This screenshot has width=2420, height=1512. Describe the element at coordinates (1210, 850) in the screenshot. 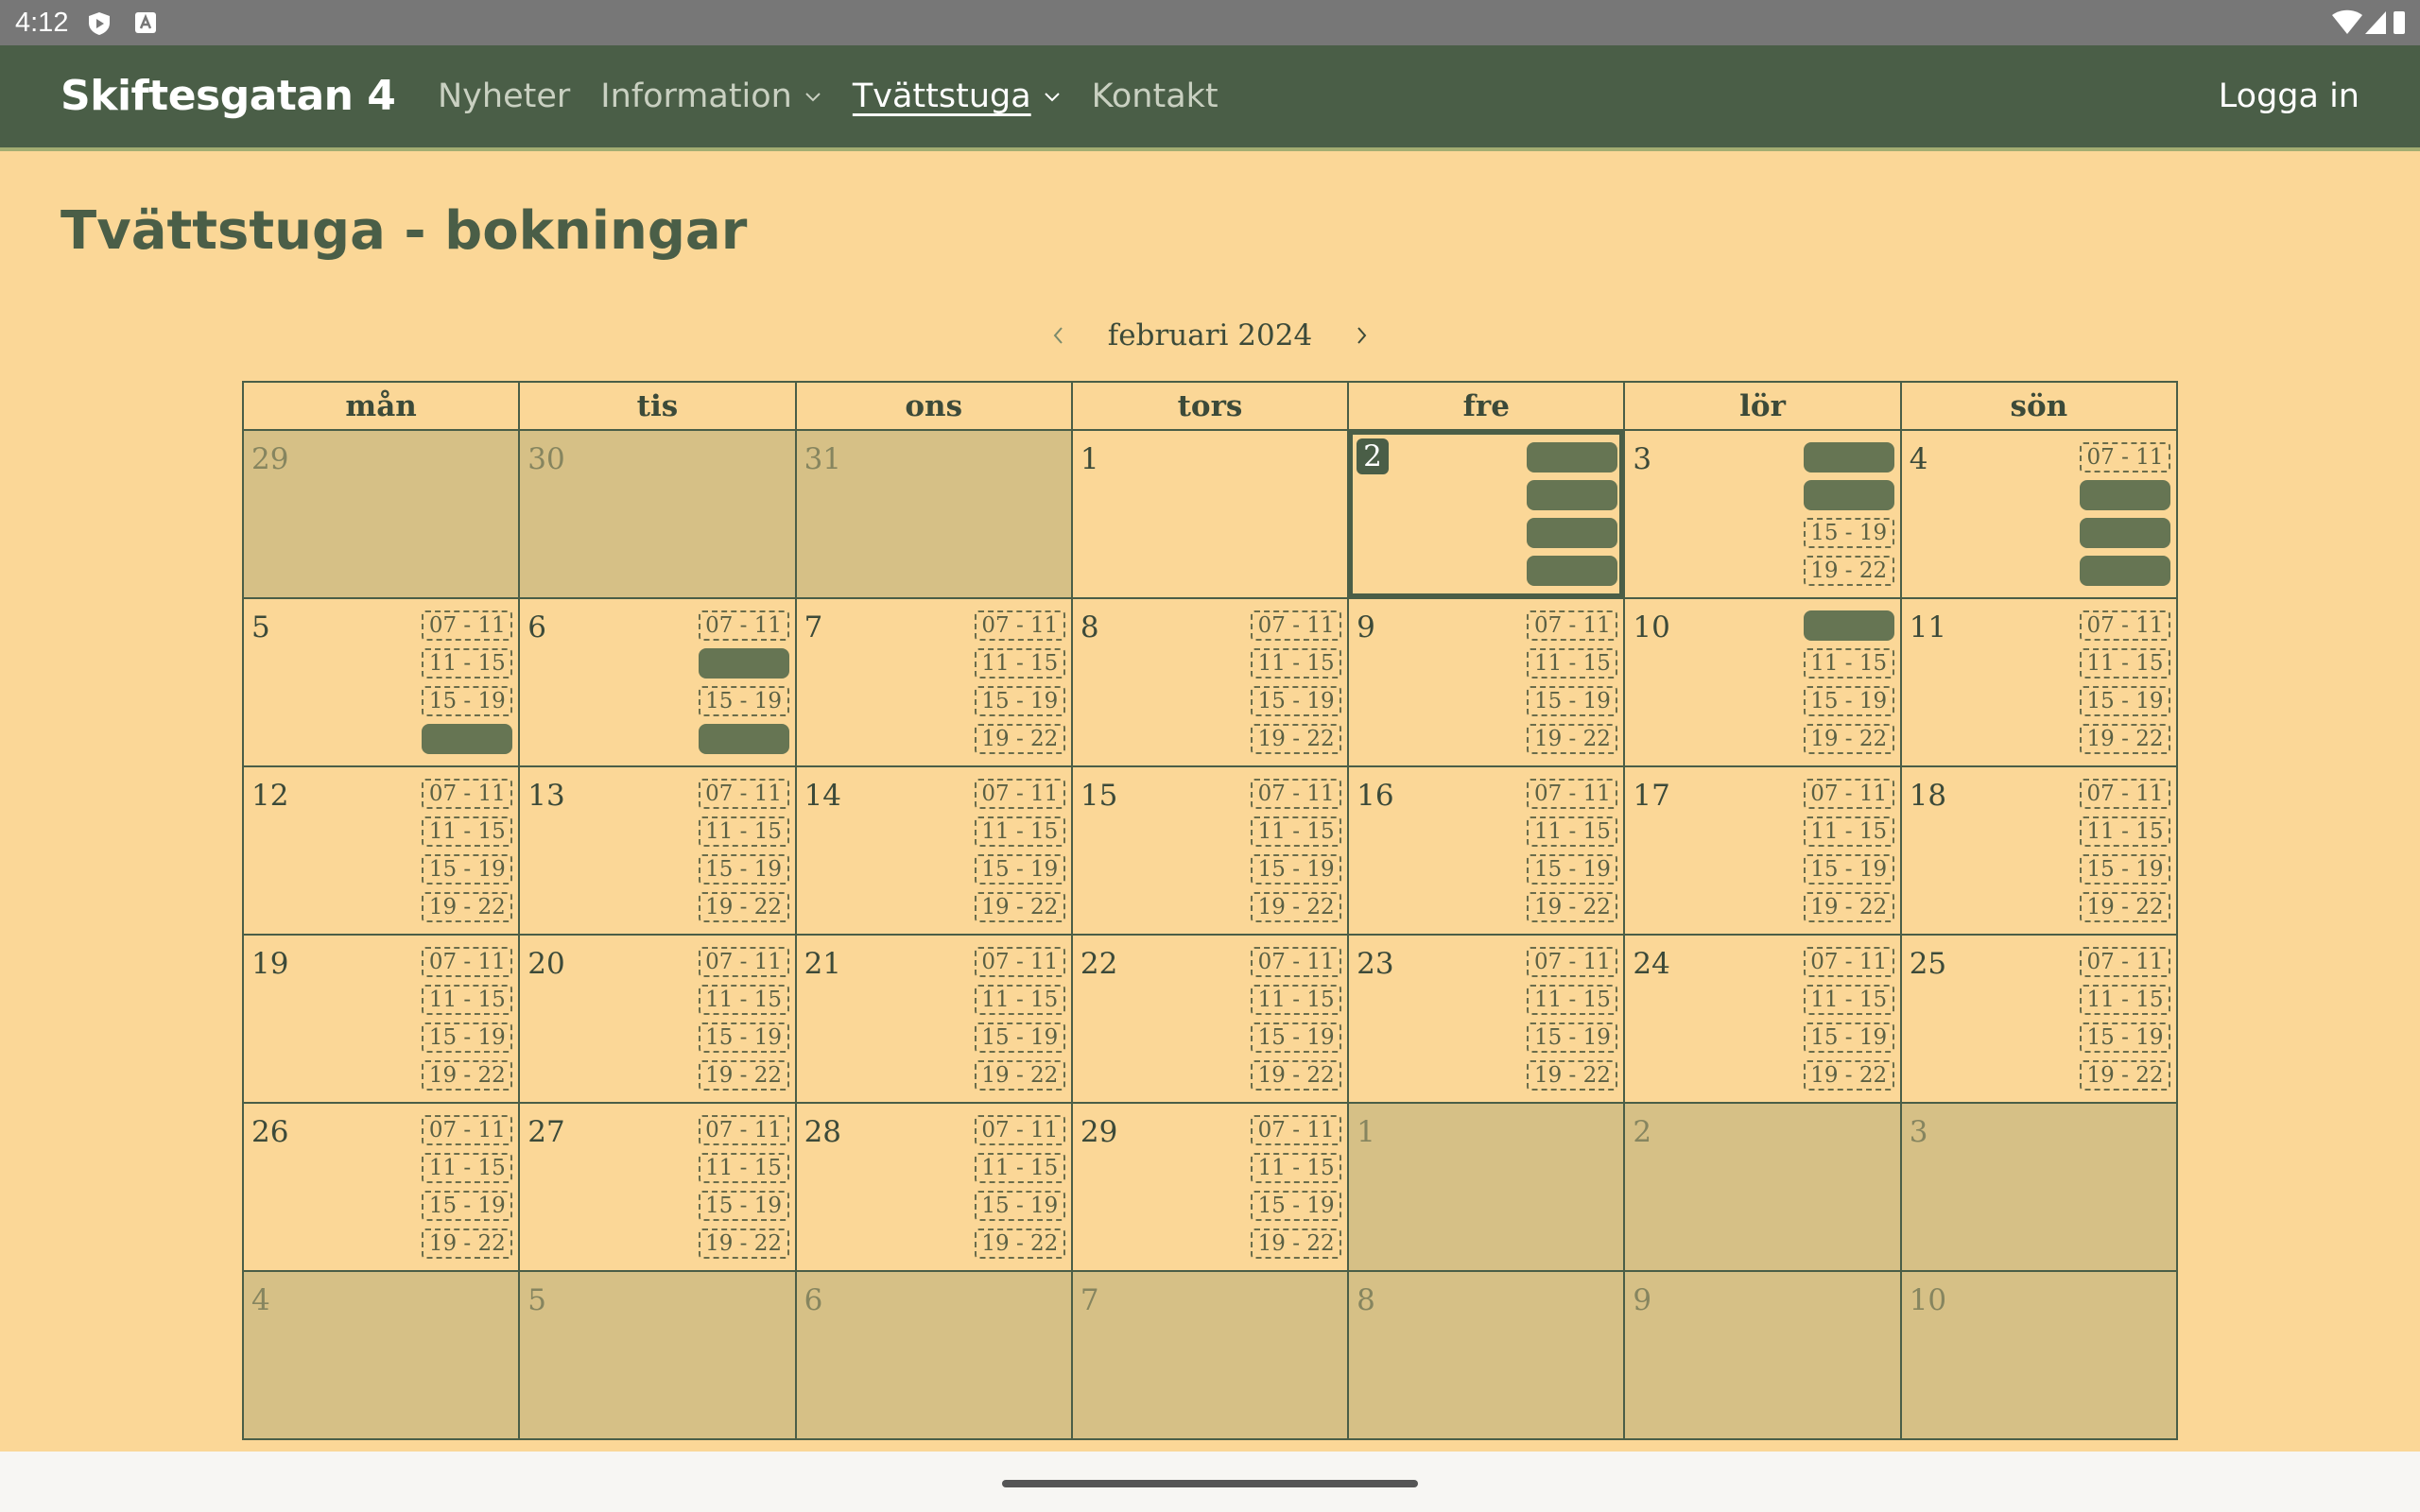

I see `calendar-day: 15 07 - 11 11 - 15 15 - 19 19 - 22` at that location.